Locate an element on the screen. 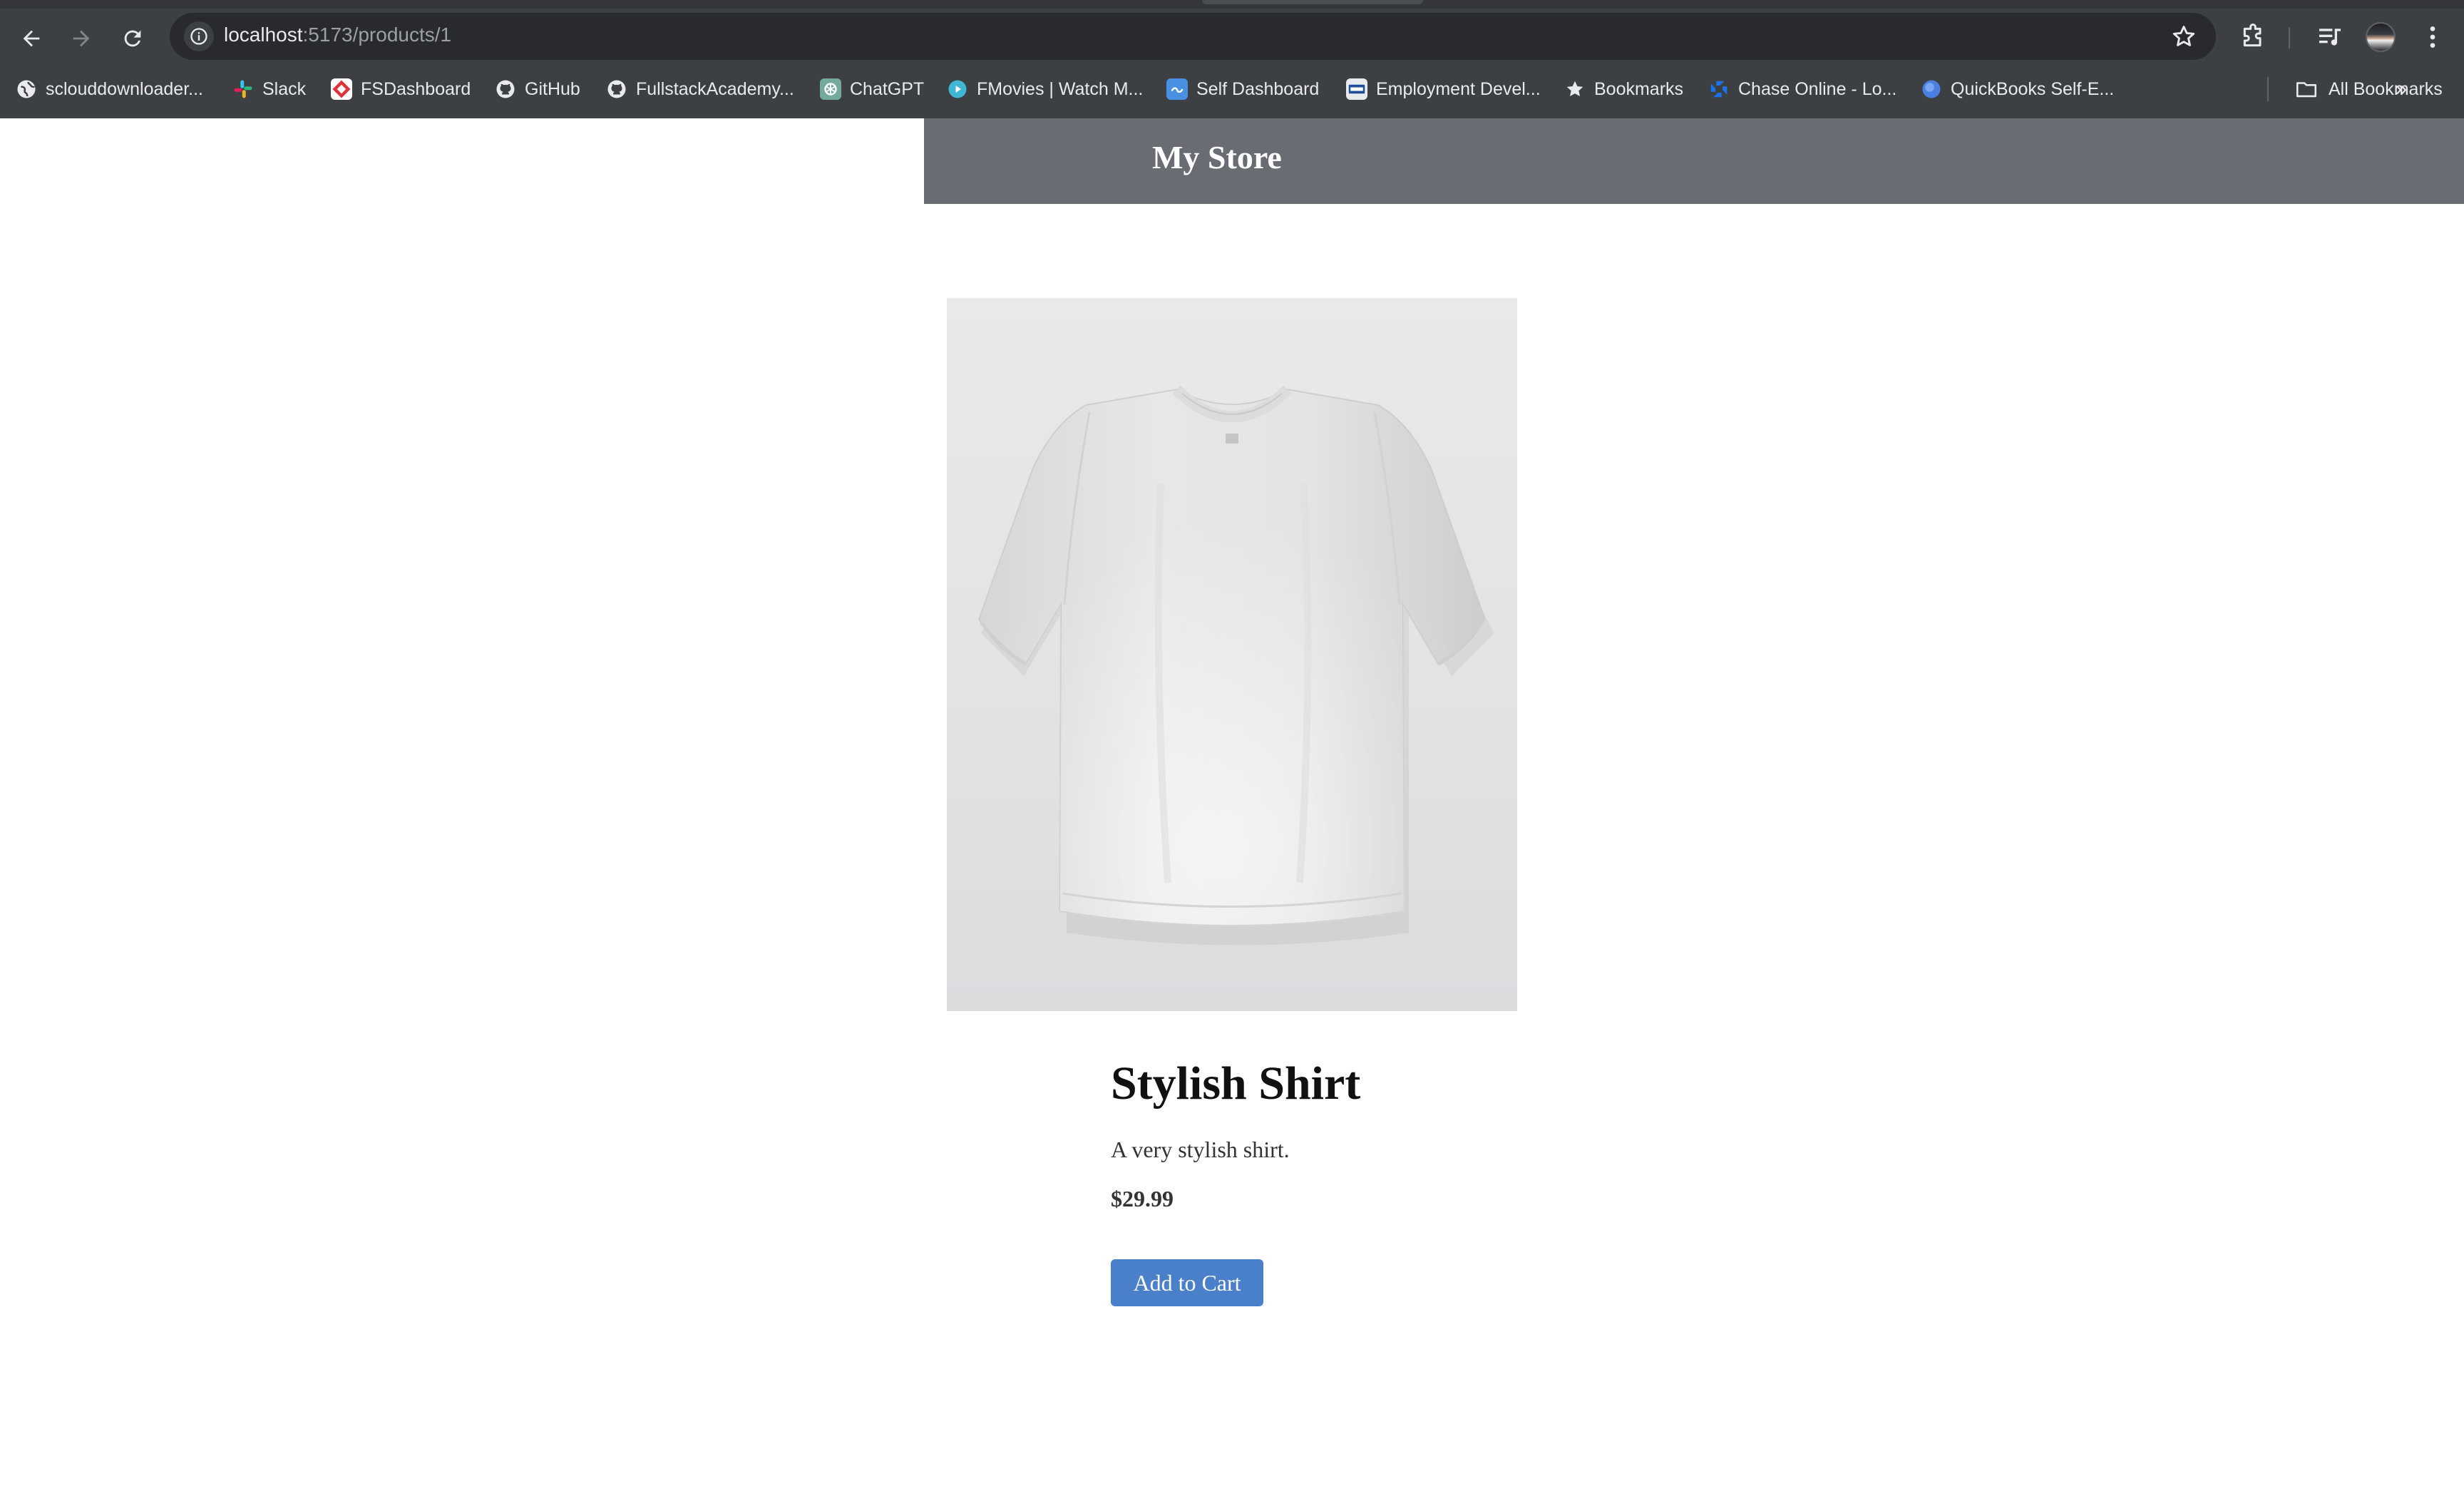  bookmark-github: GitHub is located at coordinates (537, 89).